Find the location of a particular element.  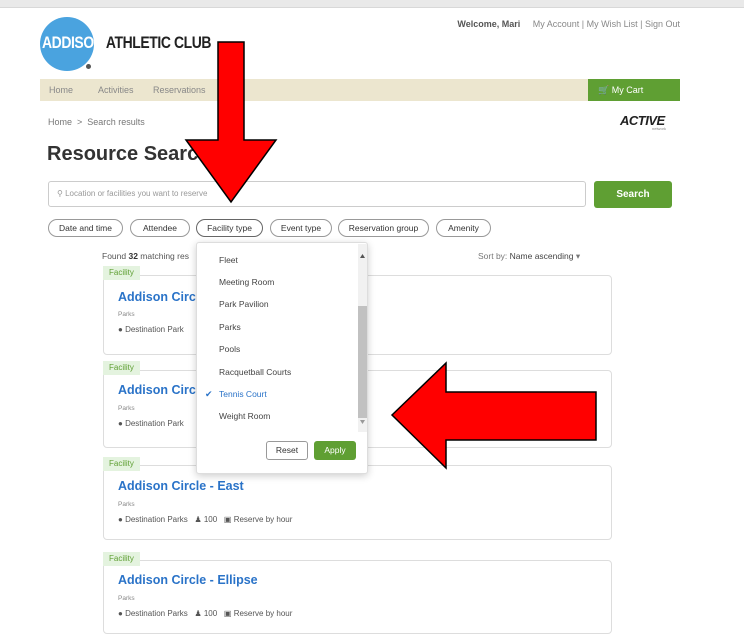

left-arrow-annotation is located at coordinates (493, 415).